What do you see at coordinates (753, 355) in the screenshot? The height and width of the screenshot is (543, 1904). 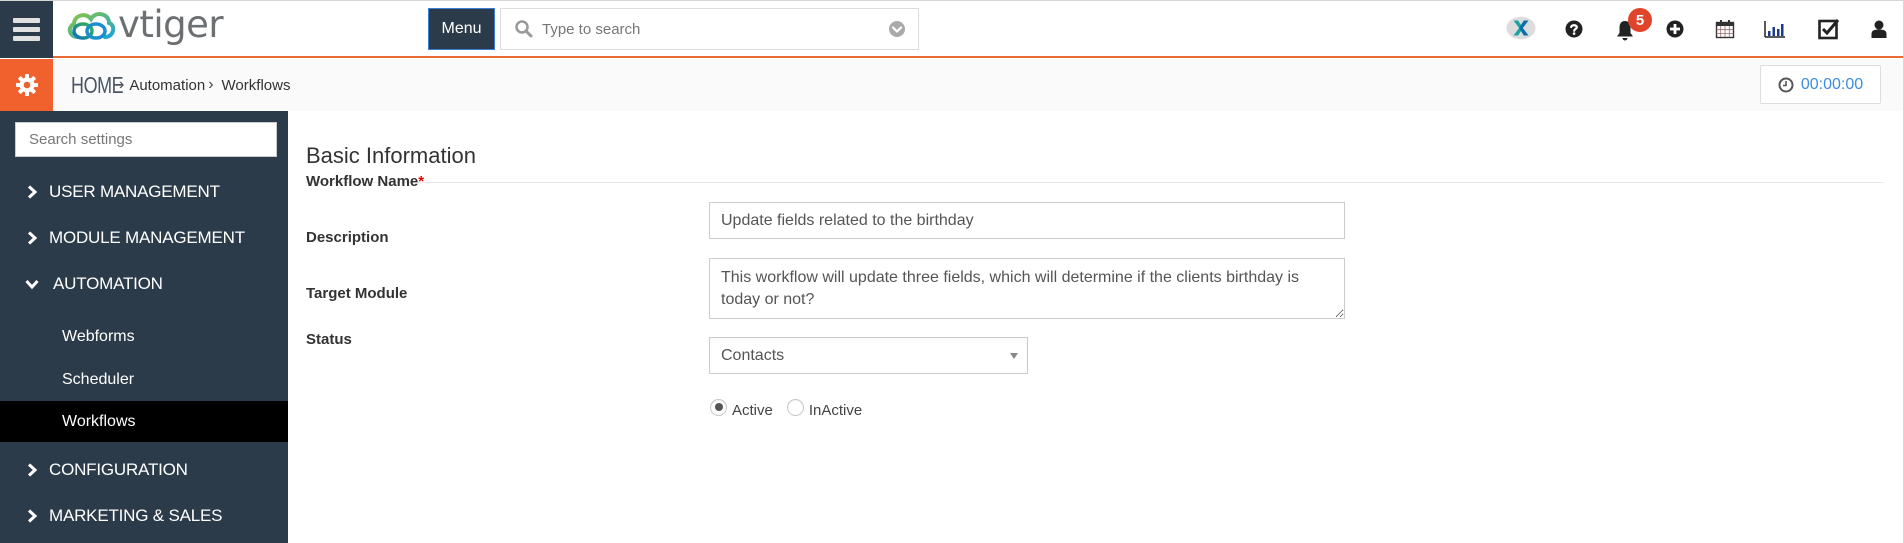 I see `target-module-selected-value: Contacts` at bounding box center [753, 355].